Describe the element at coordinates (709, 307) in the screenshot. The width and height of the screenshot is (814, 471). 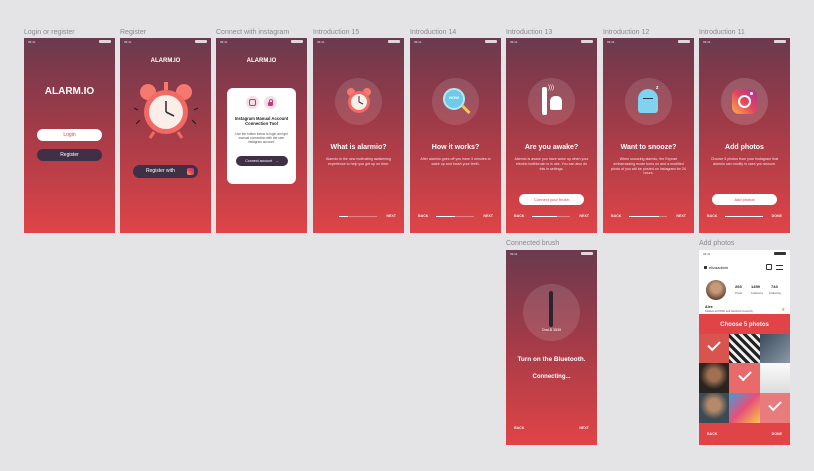
I see `profile-name: Alex` at that location.